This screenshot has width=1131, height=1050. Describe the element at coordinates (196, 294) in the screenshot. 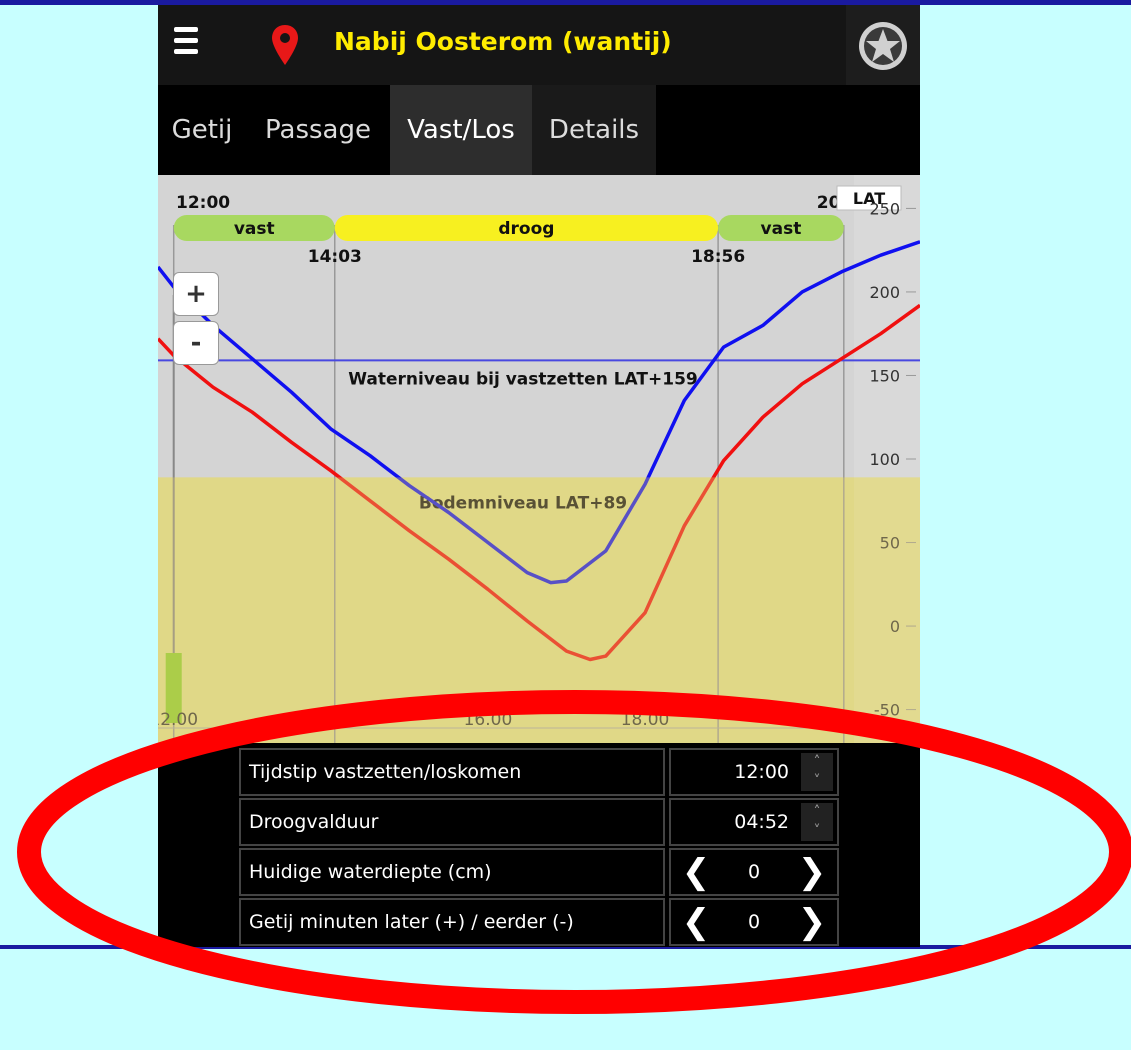

I see `zoom-in-button: +` at that location.